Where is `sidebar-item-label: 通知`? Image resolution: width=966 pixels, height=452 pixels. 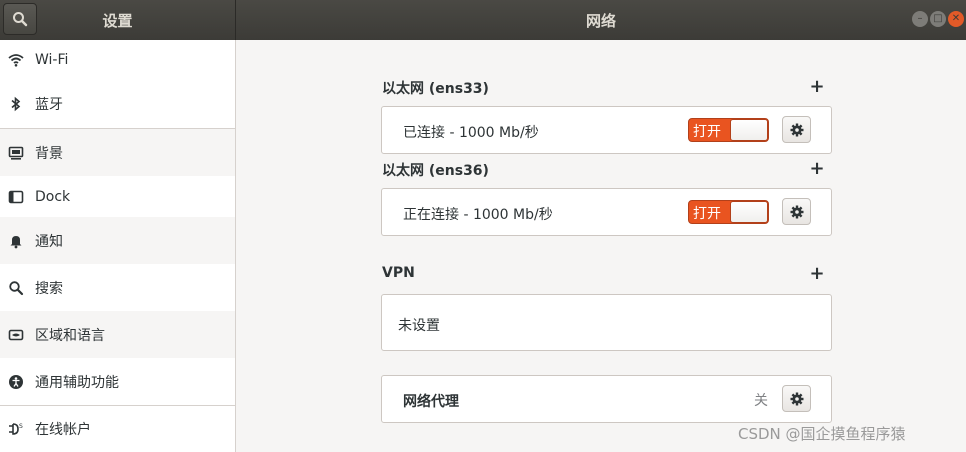
sidebar-item-label: 通知 is located at coordinates (49, 241).